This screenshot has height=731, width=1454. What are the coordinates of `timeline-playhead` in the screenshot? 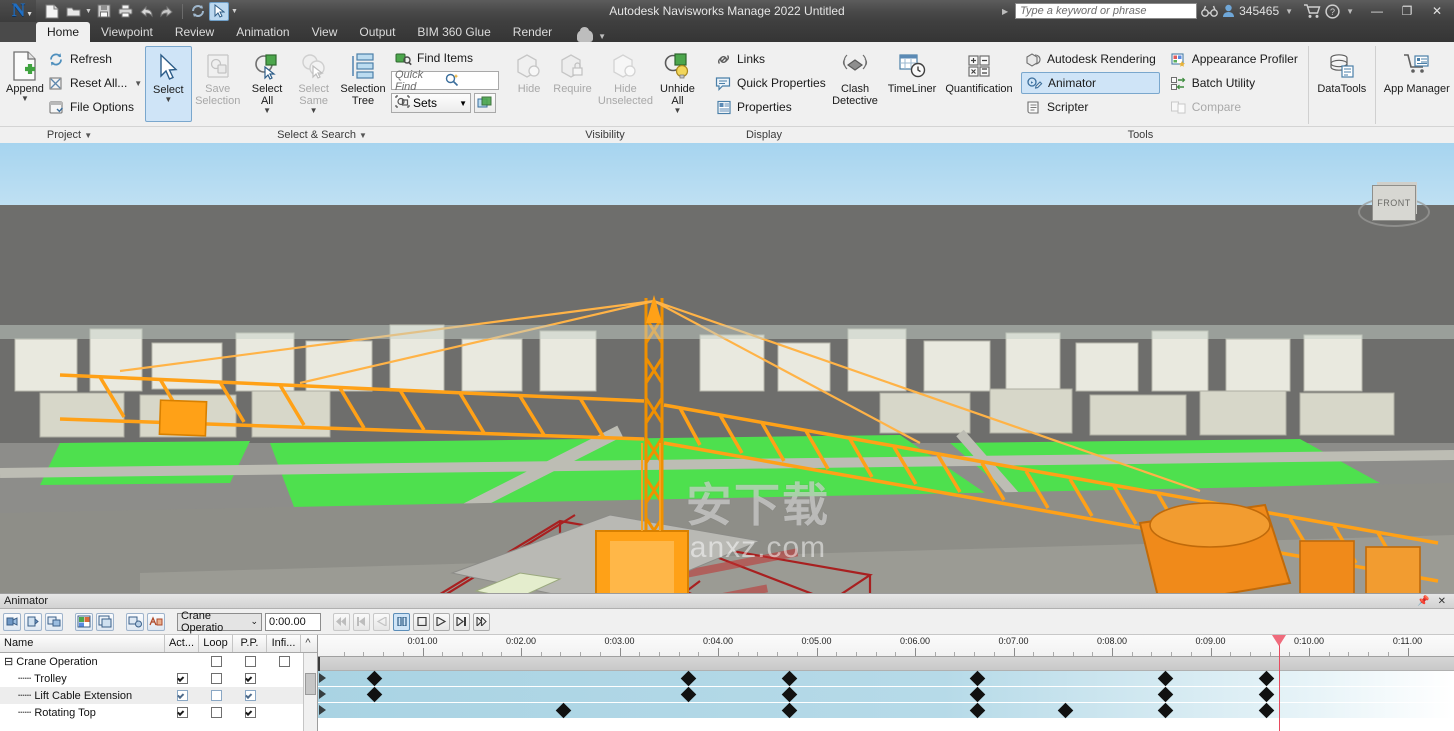 It's located at (1279, 683).